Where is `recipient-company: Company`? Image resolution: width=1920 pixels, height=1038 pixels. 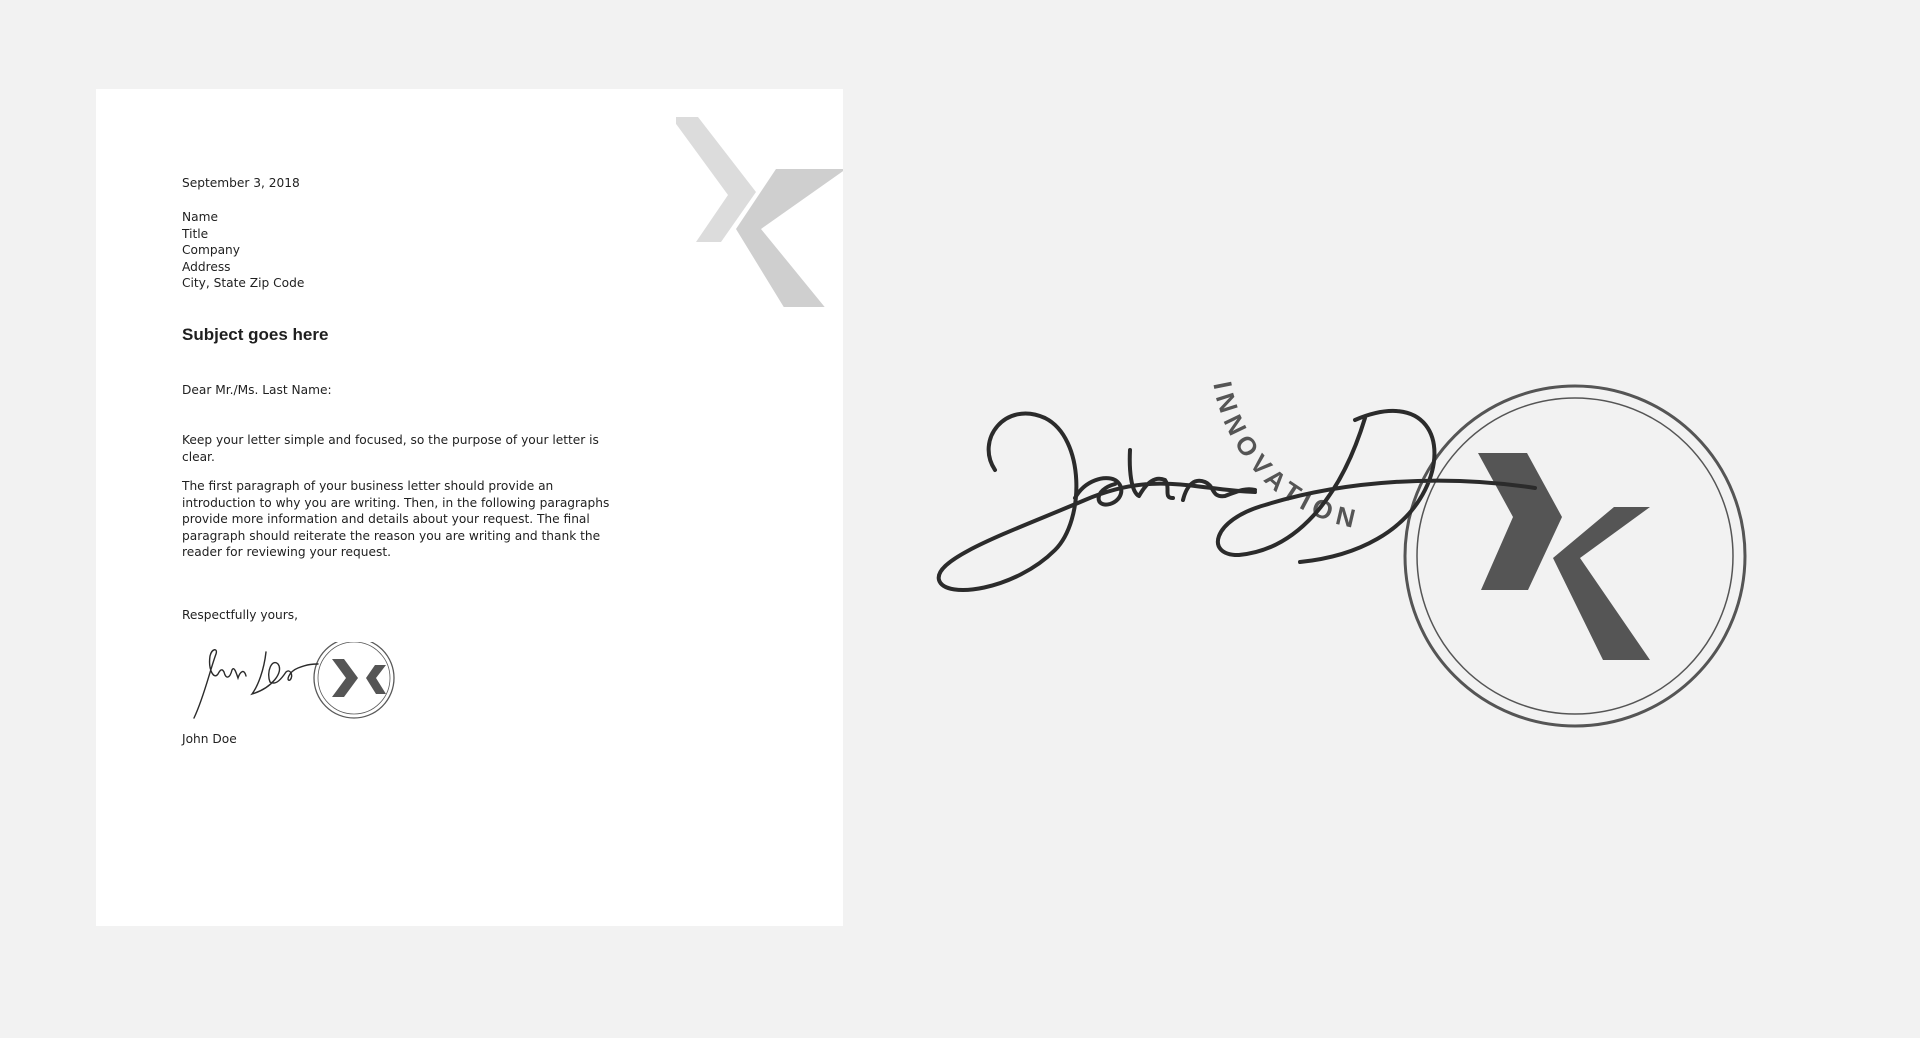 recipient-company: Company is located at coordinates (211, 250).